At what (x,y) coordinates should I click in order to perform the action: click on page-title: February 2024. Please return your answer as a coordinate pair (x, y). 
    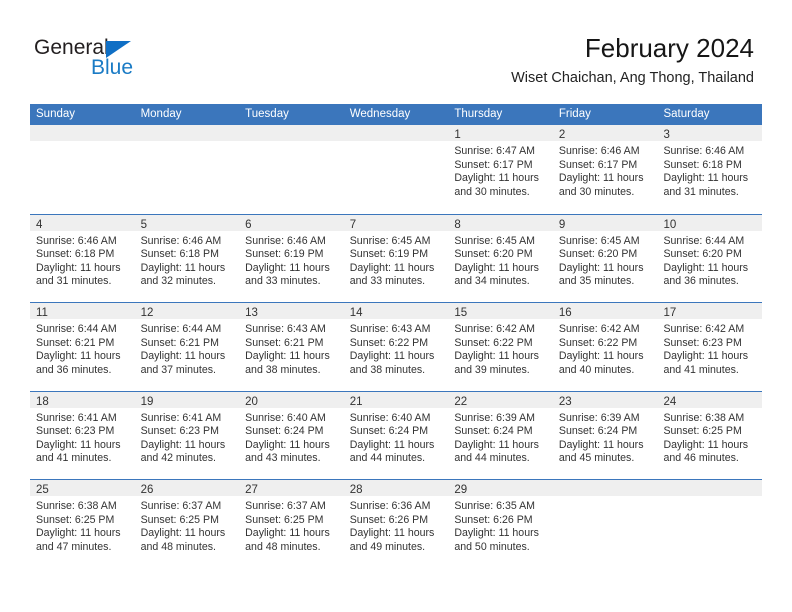
    Looking at the image, I should click on (669, 48).